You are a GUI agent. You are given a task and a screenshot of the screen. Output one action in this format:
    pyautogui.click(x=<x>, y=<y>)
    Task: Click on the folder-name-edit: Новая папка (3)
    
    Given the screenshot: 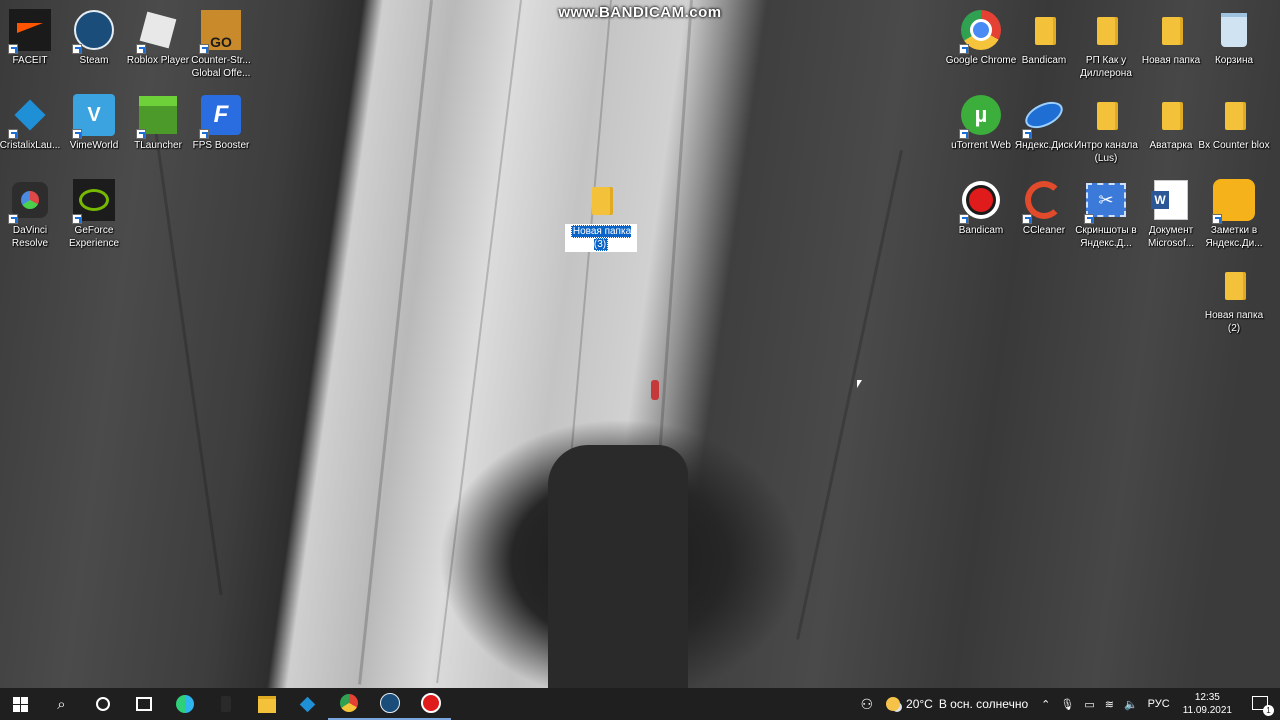 What is the action you would take?
    pyautogui.click(x=601, y=238)
    